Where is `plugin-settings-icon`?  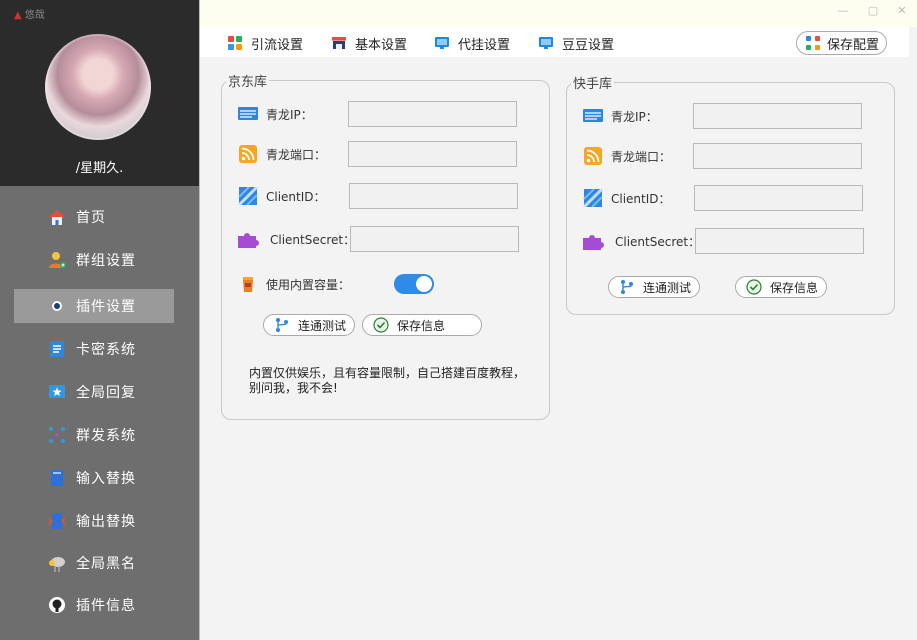
plugin-settings-icon is located at coordinates (57, 306).